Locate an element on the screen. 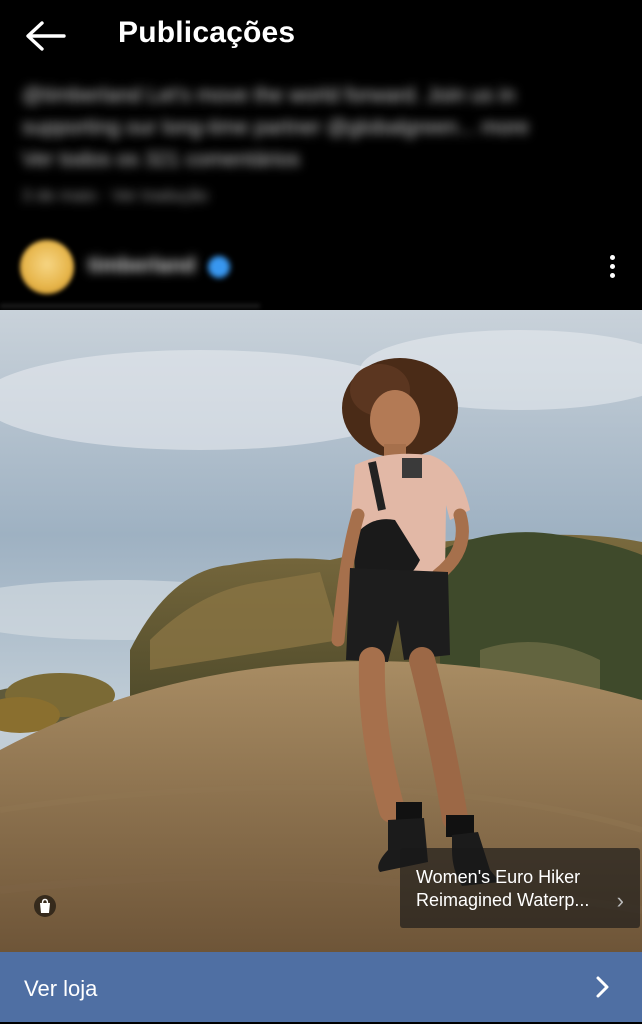 The height and width of the screenshot is (1024, 642). arrow-left-icon is located at coordinates (46, 36).